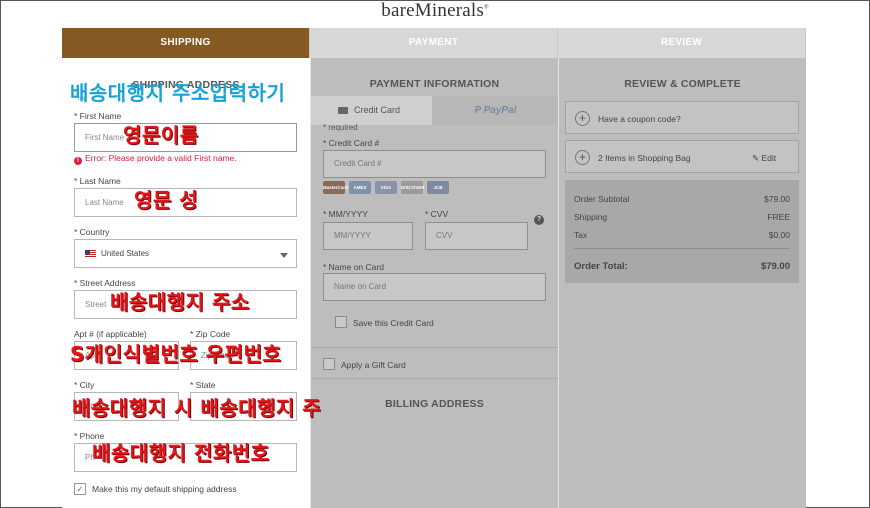 This screenshot has width=870, height=508. What do you see at coordinates (434, 287) in the screenshot?
I see `name-on-card-input: Name on Card` at bounding box center [434, 287].